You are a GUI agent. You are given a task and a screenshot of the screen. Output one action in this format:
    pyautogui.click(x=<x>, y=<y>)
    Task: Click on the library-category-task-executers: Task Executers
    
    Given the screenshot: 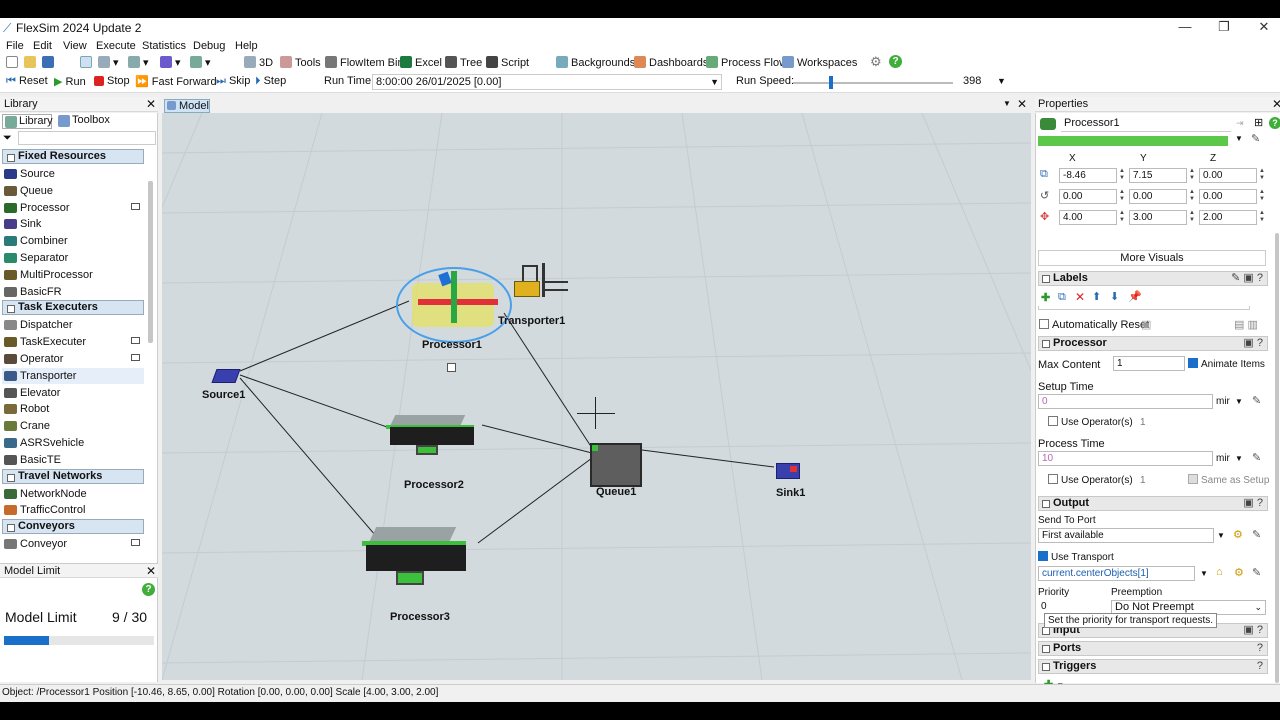 What is the action you would take?
    pyautogui.click(x=73, y=308)
    